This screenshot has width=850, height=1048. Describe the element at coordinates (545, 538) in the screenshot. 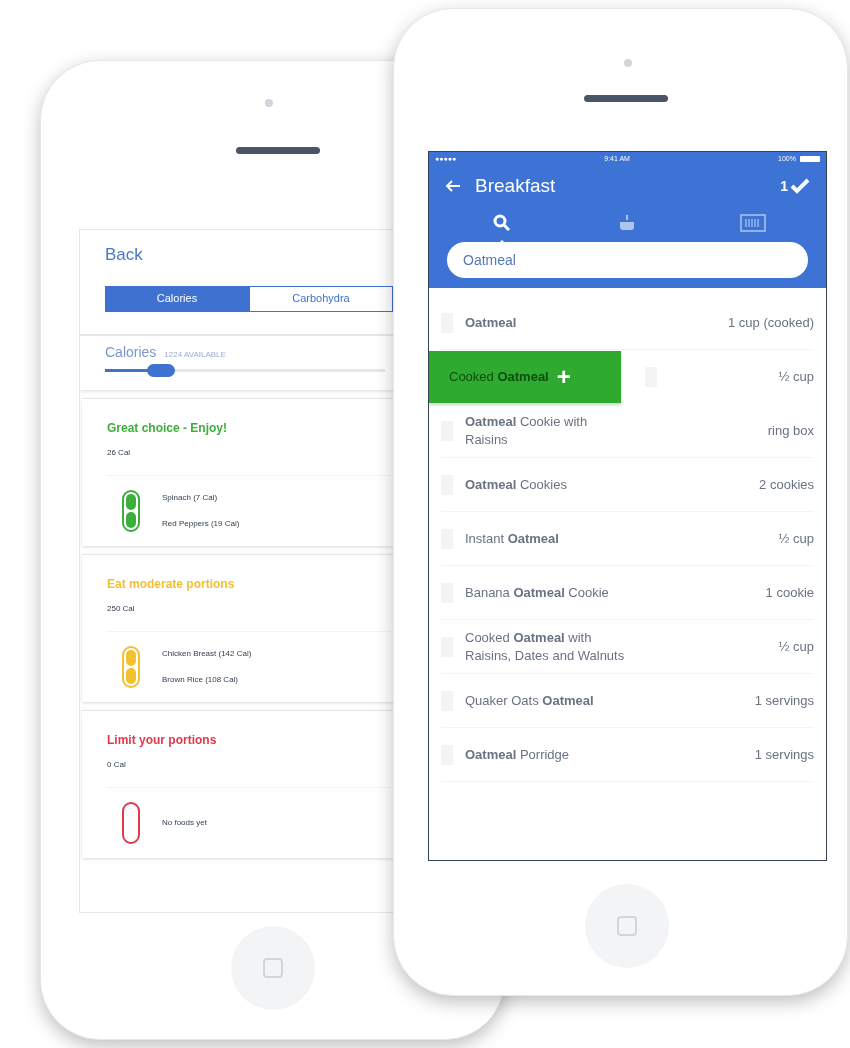

I see `food-name: Instant Oatmeal` at that location.